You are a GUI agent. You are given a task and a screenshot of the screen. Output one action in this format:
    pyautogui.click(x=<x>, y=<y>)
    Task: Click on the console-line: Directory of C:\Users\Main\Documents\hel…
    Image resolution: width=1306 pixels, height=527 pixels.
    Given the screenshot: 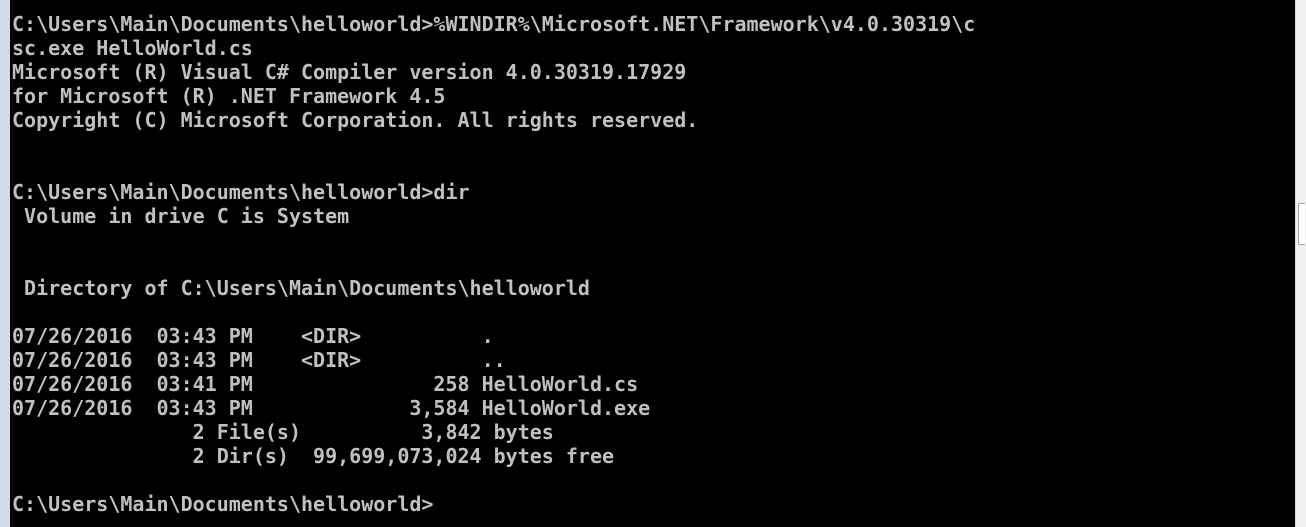 What is the action you would take?
    pyautogui.click(x=301, y=288)
    